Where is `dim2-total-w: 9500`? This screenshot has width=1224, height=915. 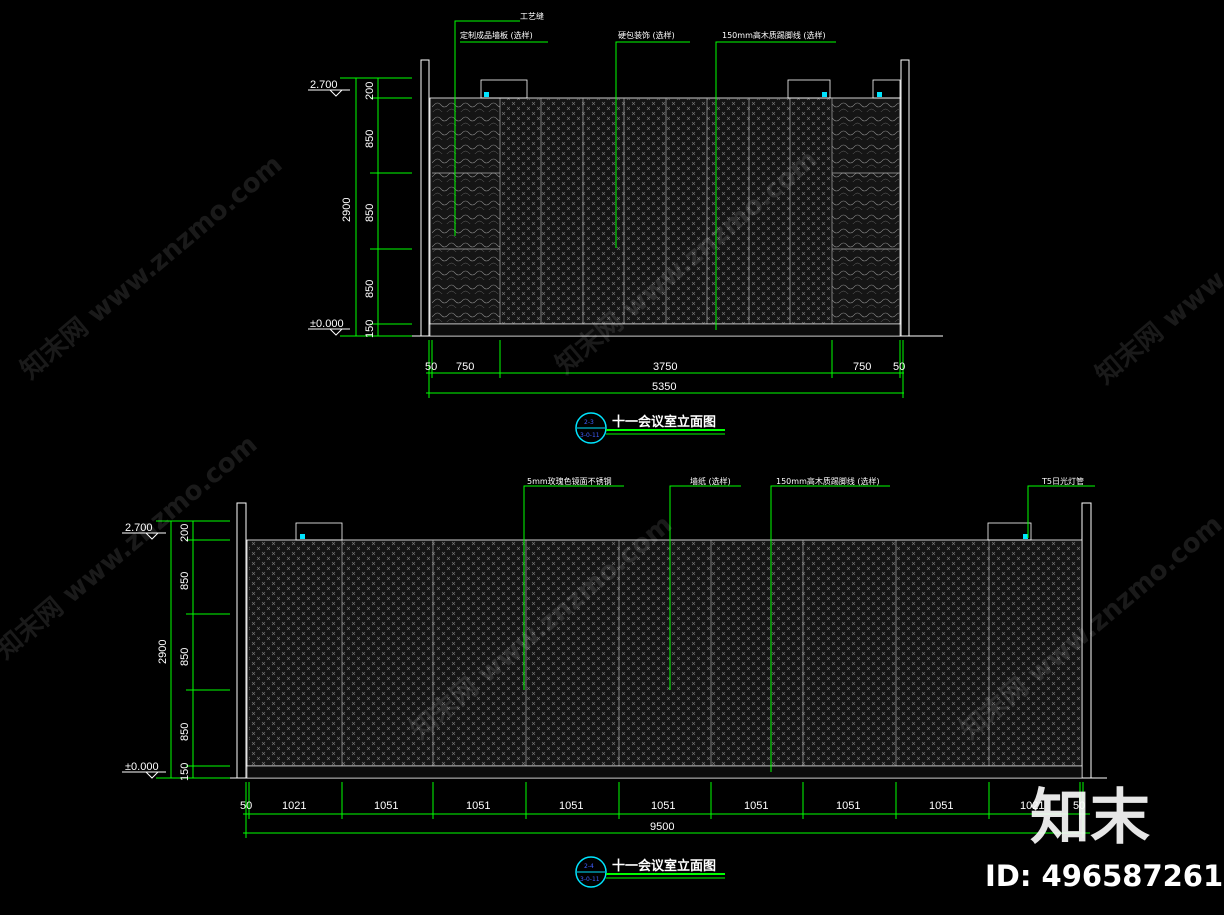
dim2-total-w: 9500 is located at coordinates (662, 827).